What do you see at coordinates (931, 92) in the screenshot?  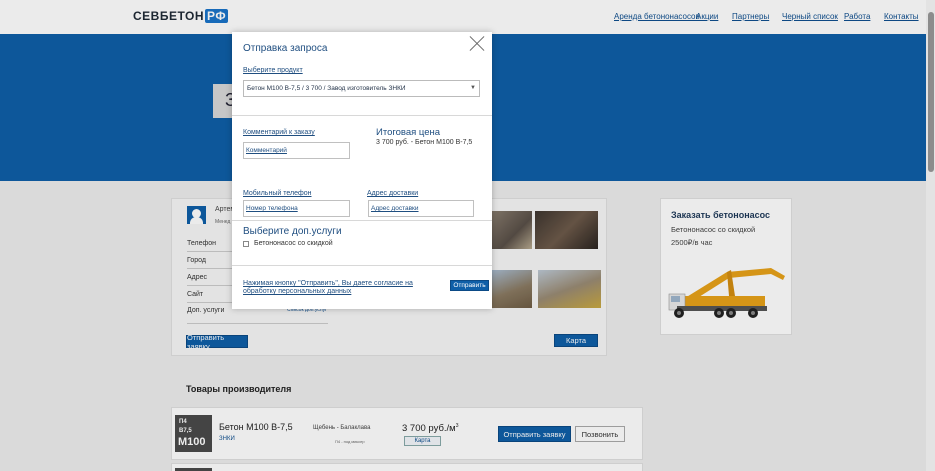 I see `scrollbar-thumb` at bounding box center [931, 92].